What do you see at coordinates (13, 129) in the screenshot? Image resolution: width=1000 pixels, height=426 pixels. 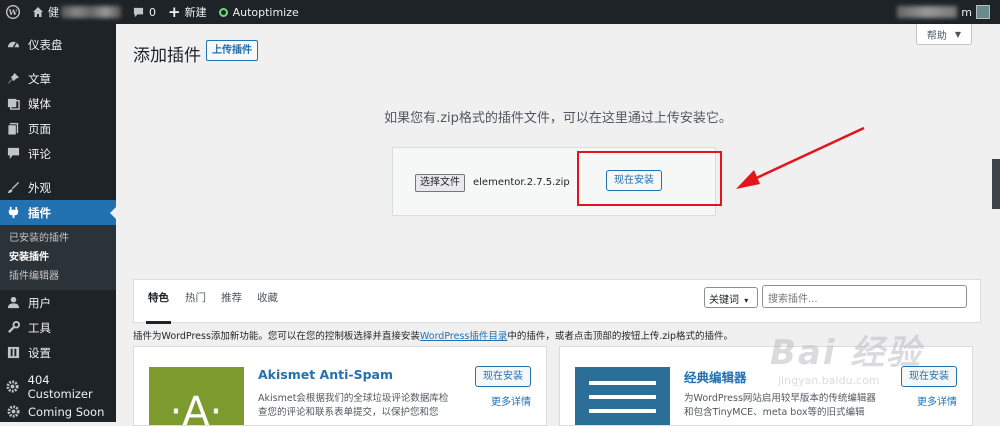 I see `page-icon` at bounding box center [13, 129].